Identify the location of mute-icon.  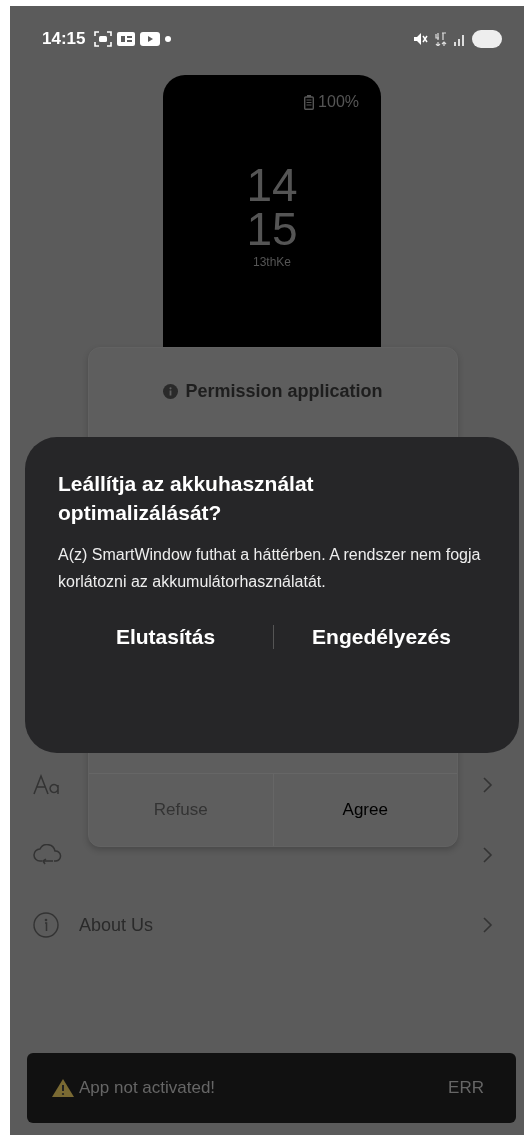
(421, 39).